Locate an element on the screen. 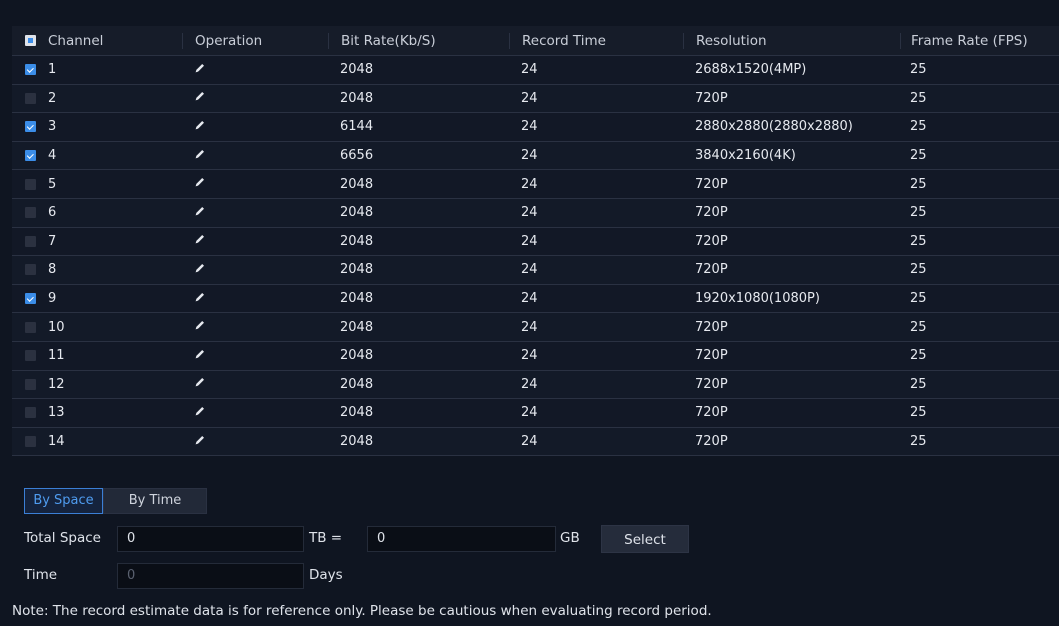 The image size is (1059, 626). table-row: 13 2048 24 720P 25 is located at coordinates (535, 413).